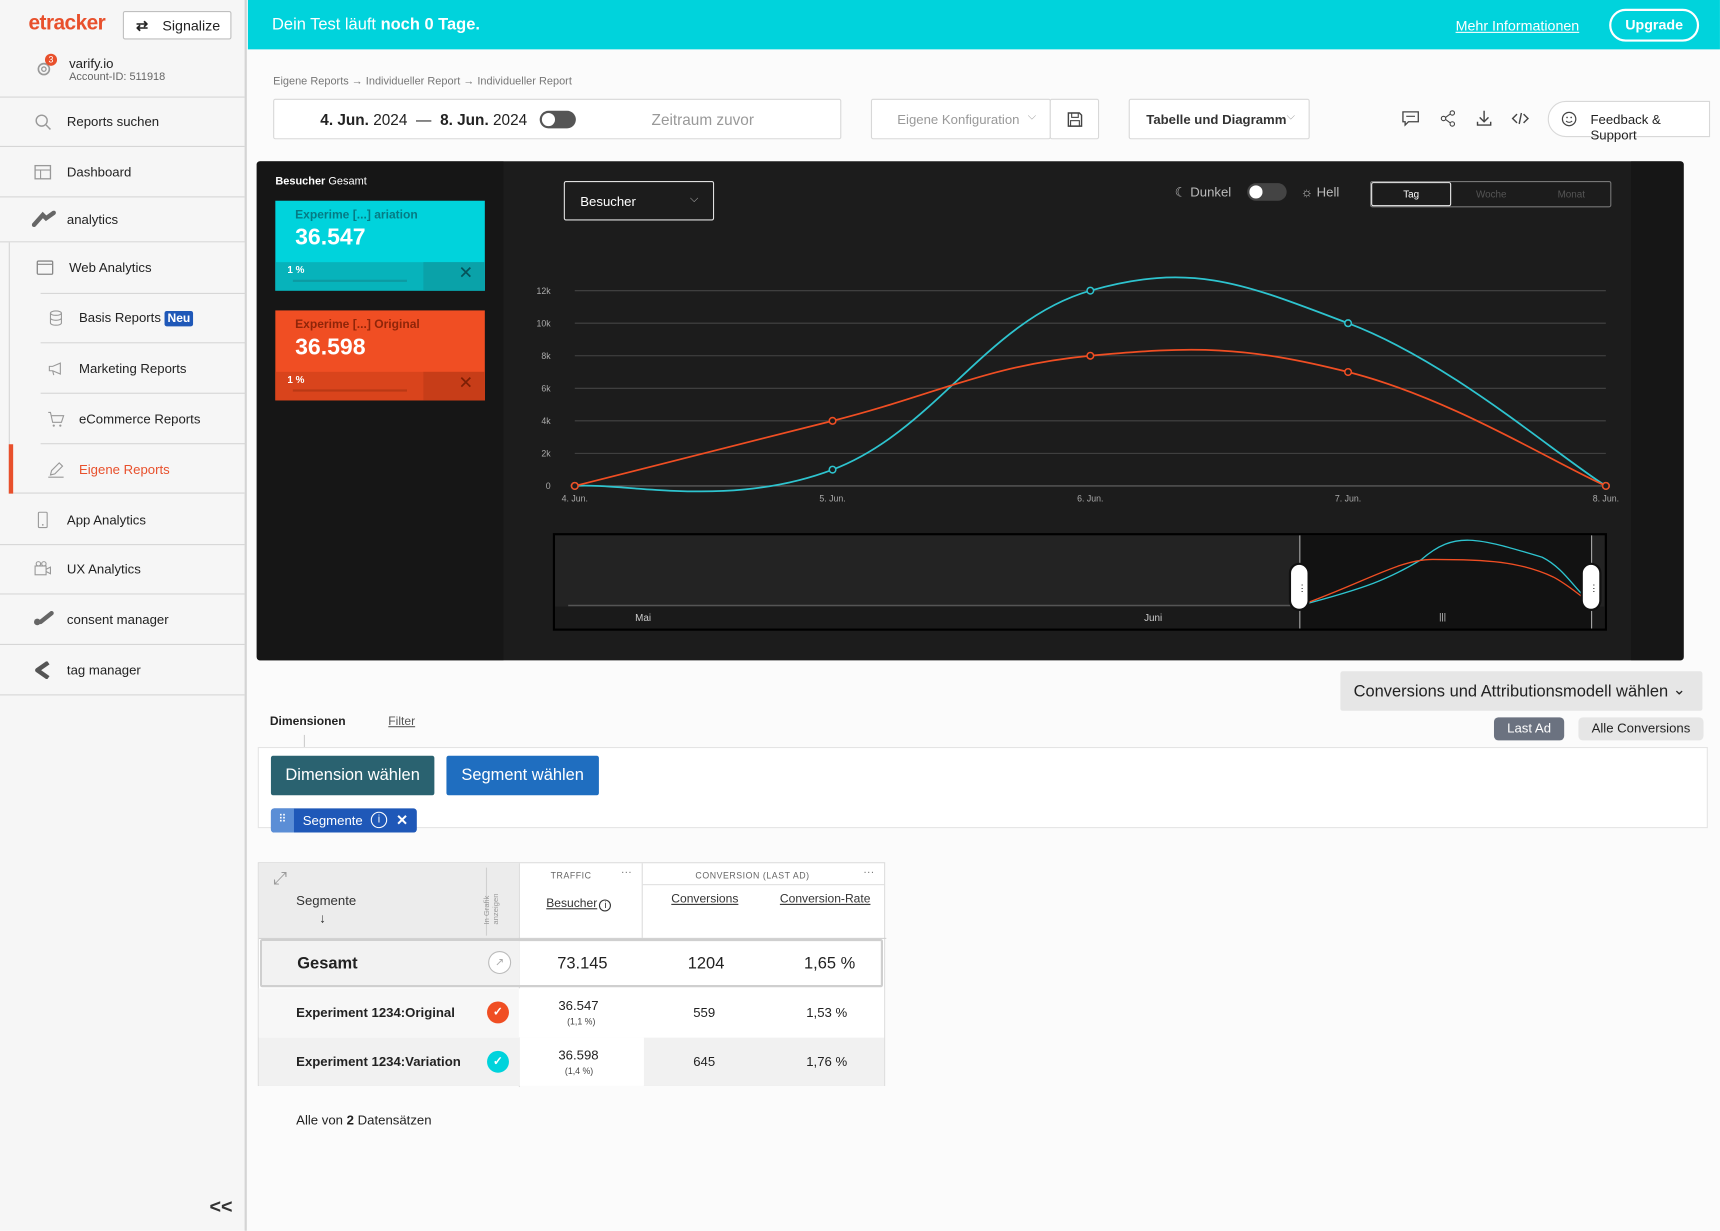 Image resolution: width=1720 pixels, height=1231 pixels. What do you see at coordinates (56, 369) in the screenshot?
I see `megaphone-icon` at bounding box center [56, 369].